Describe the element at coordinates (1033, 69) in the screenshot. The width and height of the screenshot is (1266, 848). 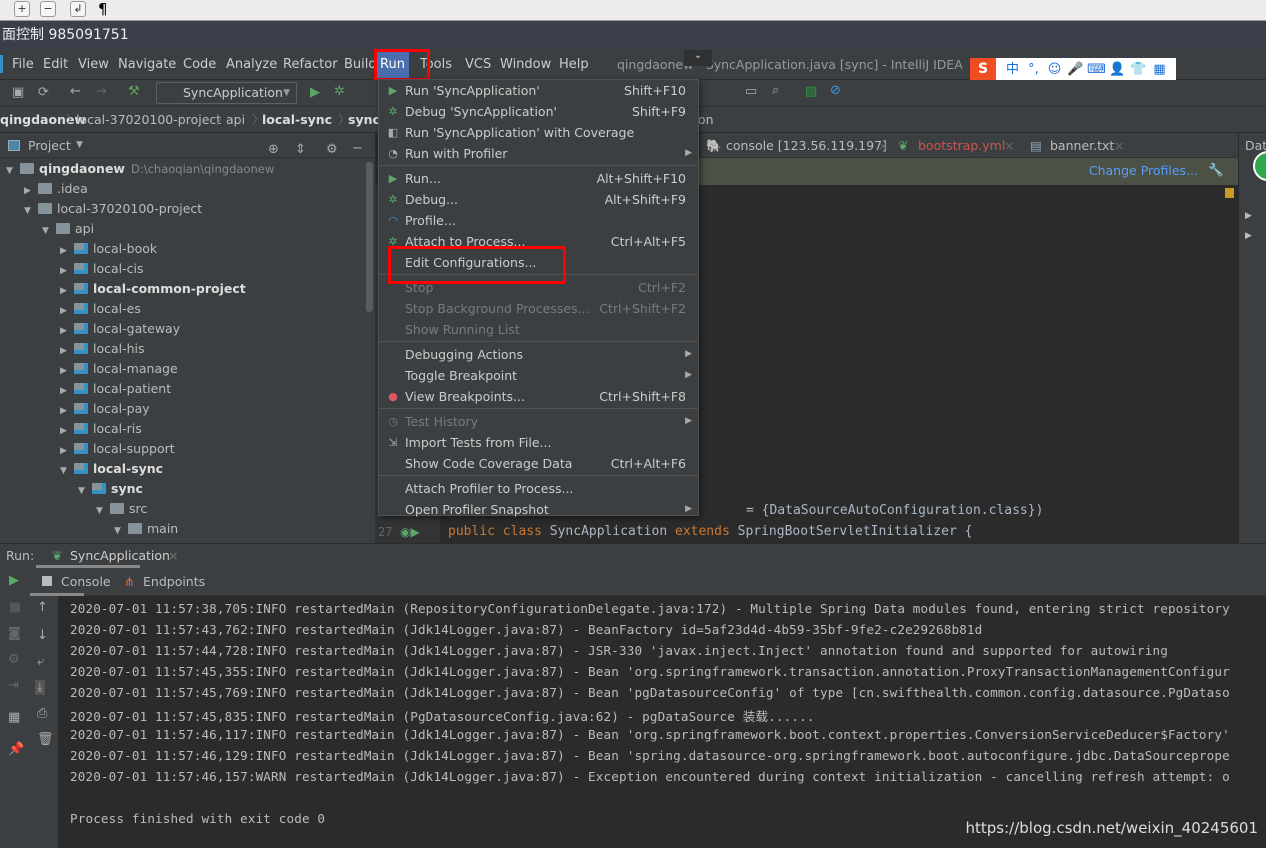
I see `ime-item-icon: °,` at that location.